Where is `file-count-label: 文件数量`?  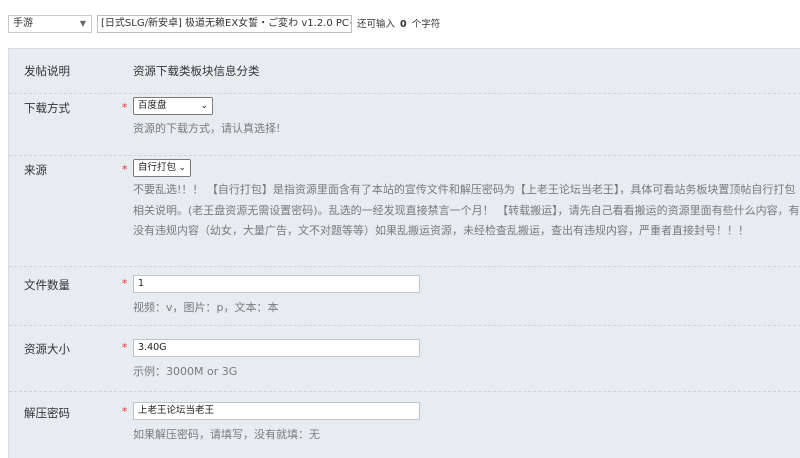 file-count-label: 文件数量 is located at coordinates (47, 285).